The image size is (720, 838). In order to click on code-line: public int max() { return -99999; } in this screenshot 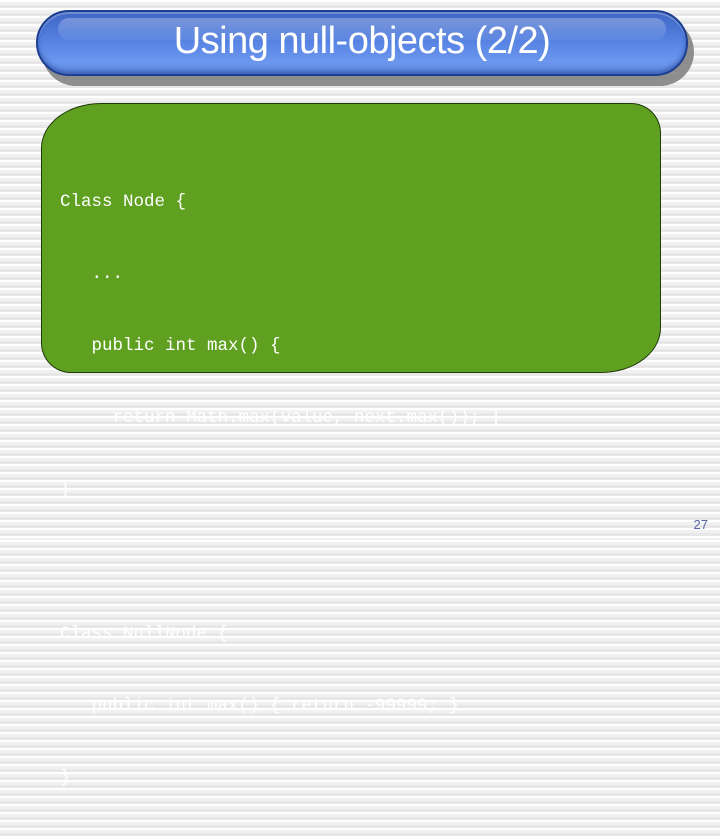, I will do `click(260, 706)`.